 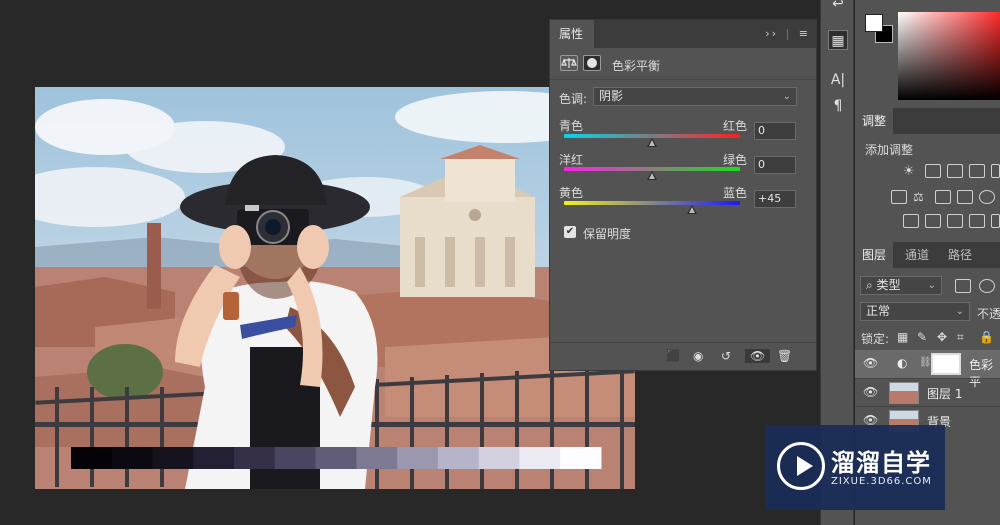 I want to click on panel-menu-icon: ≡, so click(x=804, y=33).